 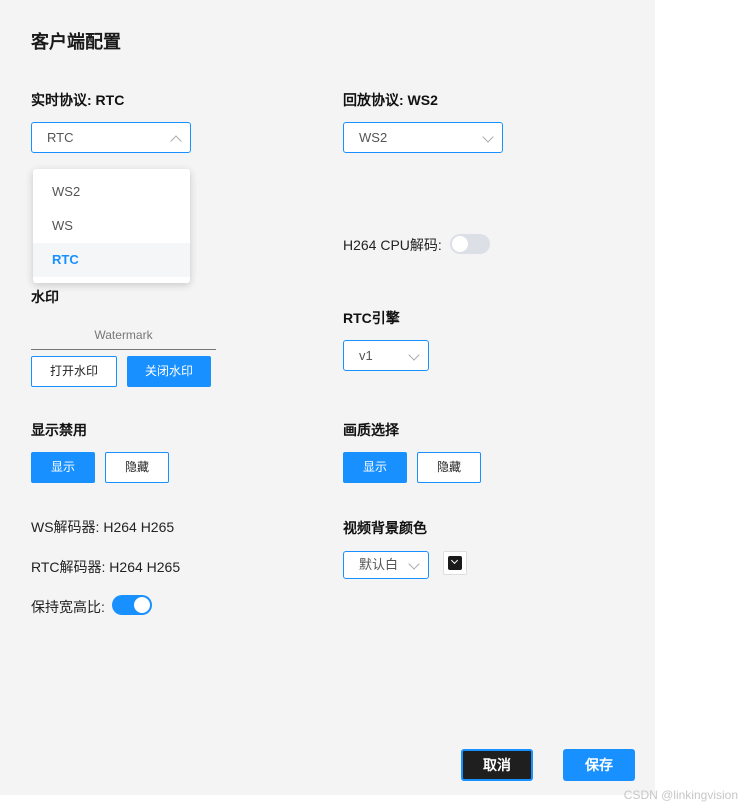 I want to click on color-swatch, so click(x=455, y=563).